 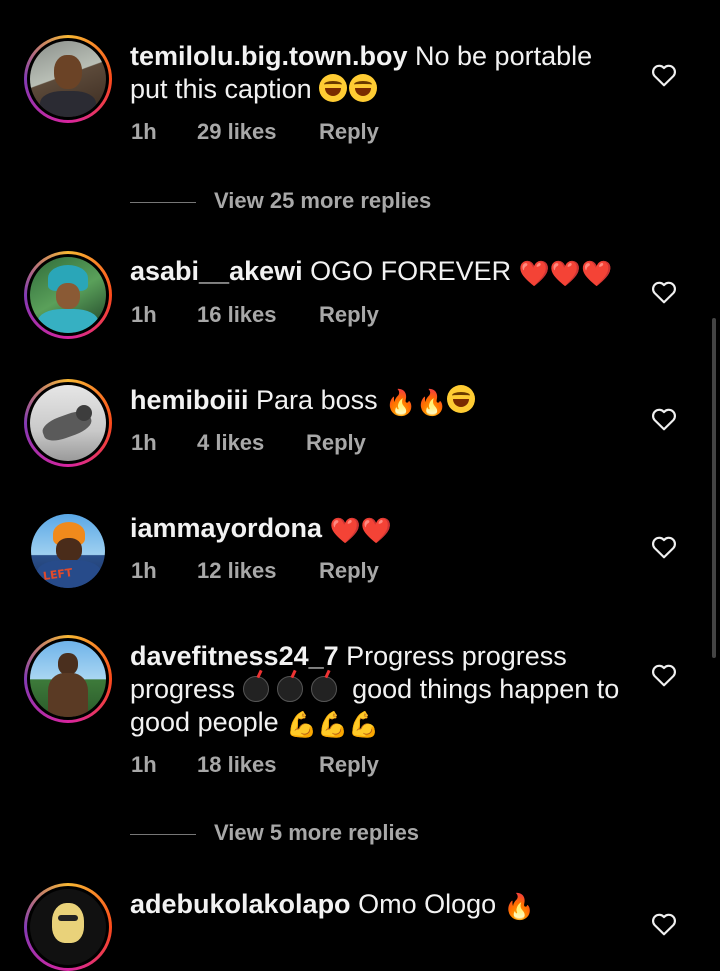 What do you see at coordinates (268, 56) in the screenshot?
I see `comment-username: temilolu.big.town.boy` at bounding box center [268, 56].